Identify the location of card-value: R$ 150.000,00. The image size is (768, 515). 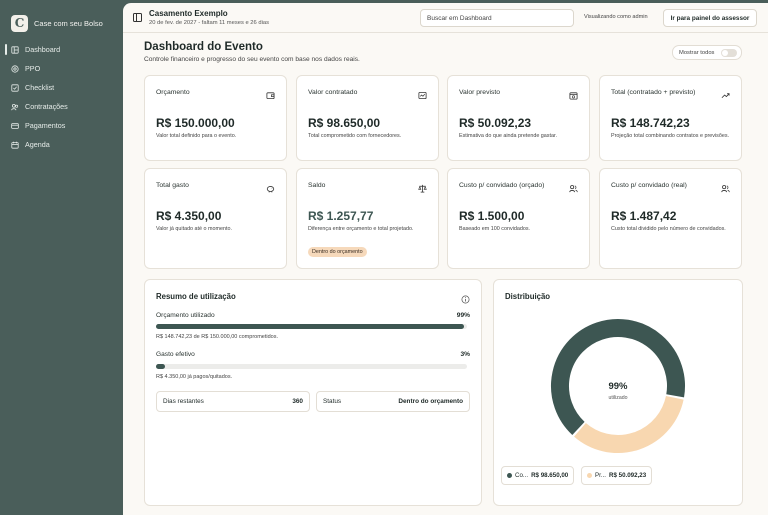
(195, 123).